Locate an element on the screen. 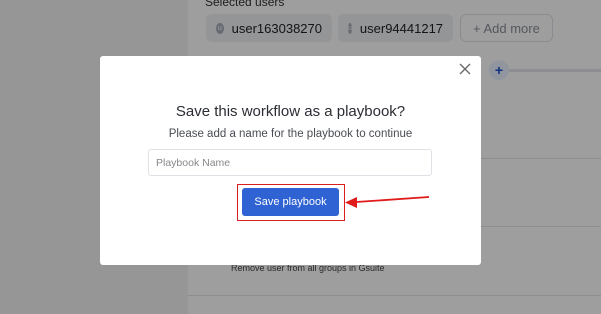  playbook-name-input is located at coordinates (290, 162).